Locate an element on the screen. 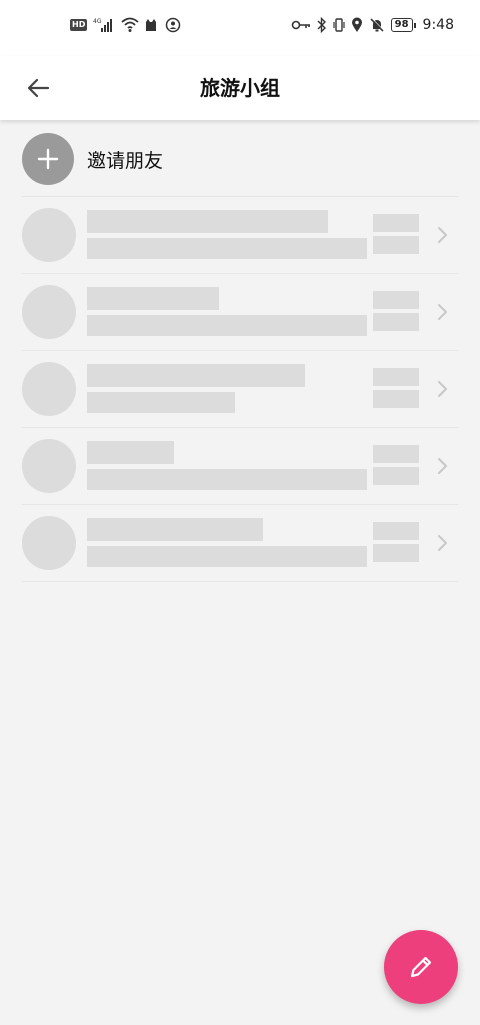 This screenshot has width=480, height=1025. notification-app2-icon is located at coordinates (173, 25).